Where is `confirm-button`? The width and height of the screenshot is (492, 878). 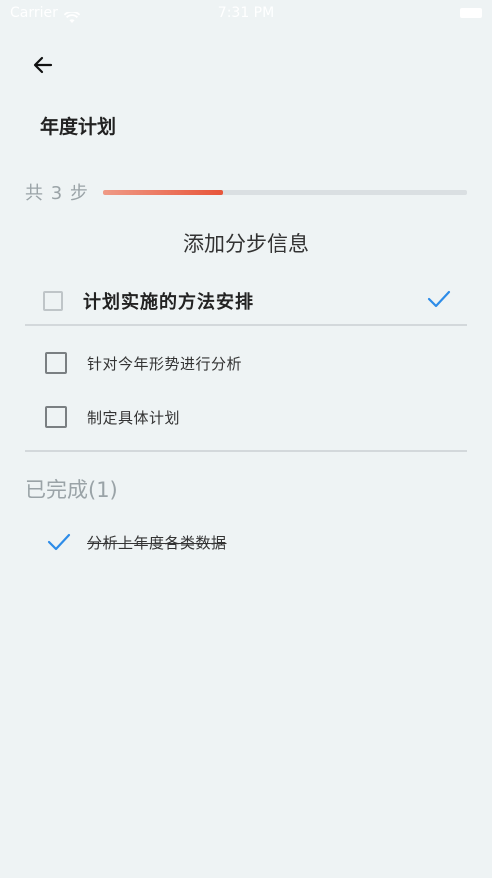
confirm-button is located at coordinates (439, 301).